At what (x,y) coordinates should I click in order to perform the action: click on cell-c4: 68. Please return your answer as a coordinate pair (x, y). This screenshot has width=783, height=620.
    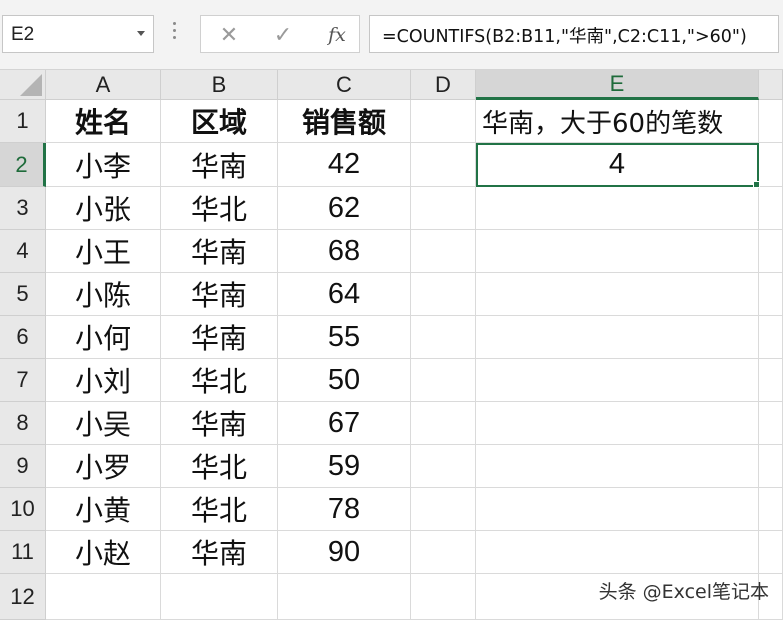
    Looking at the image, I should click on (344, 251).